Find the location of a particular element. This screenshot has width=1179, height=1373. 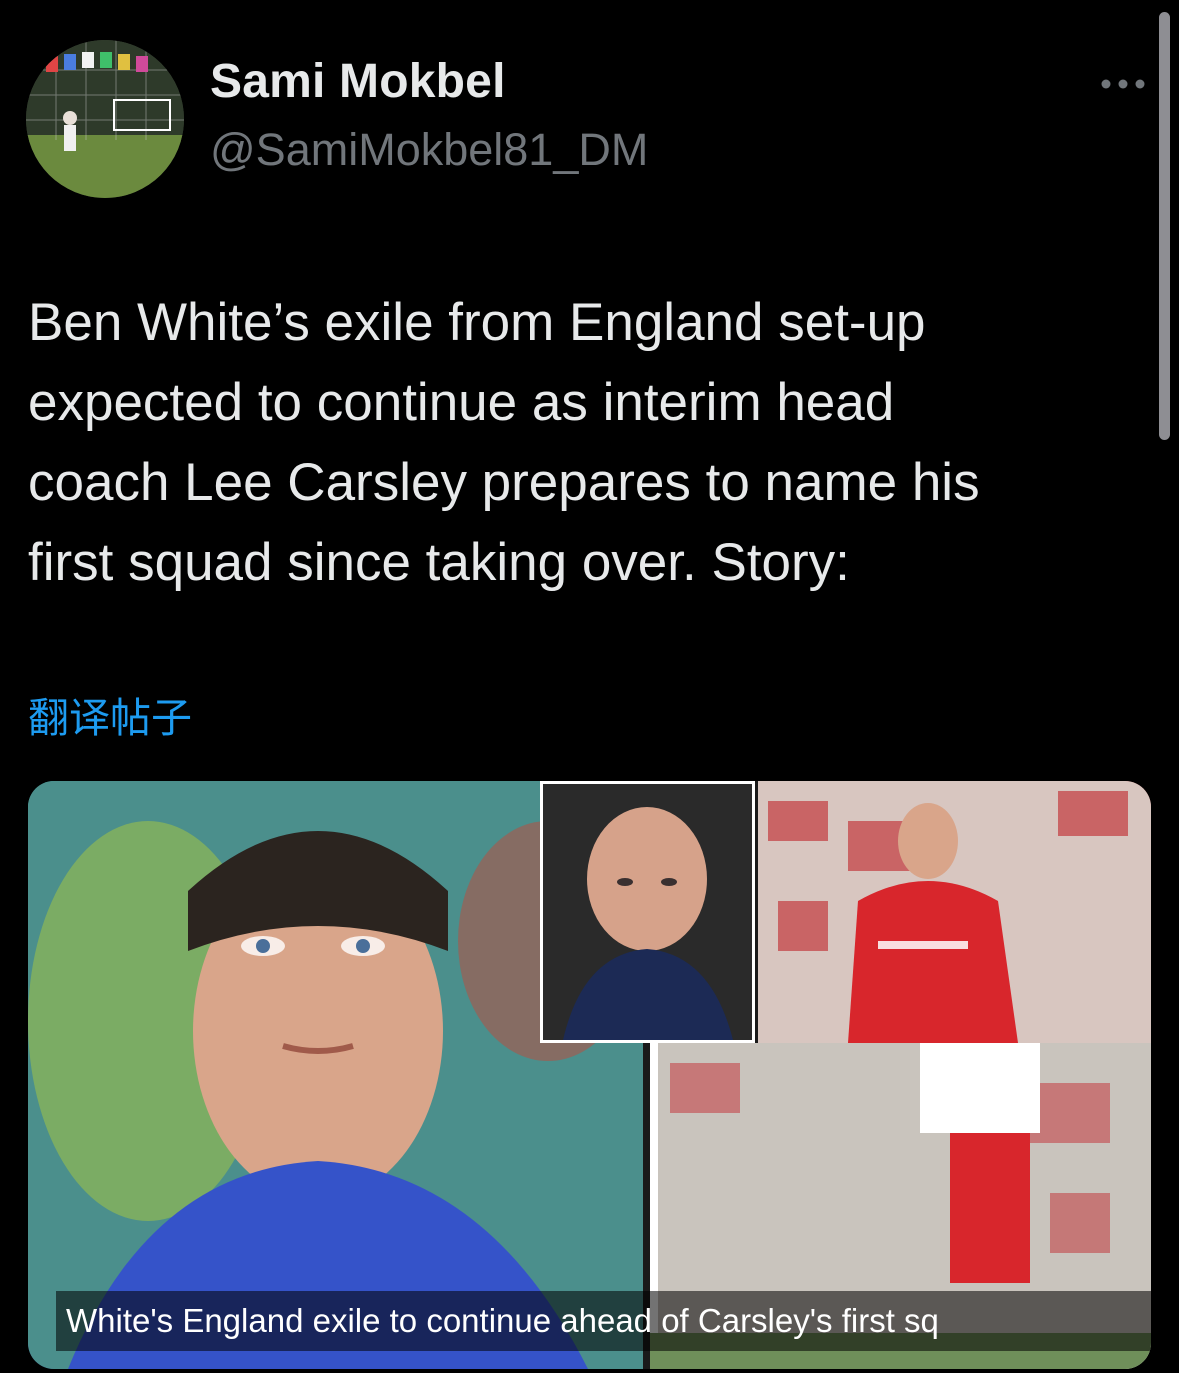

more-horizontal-icon is located at coordinates (1123, 84).